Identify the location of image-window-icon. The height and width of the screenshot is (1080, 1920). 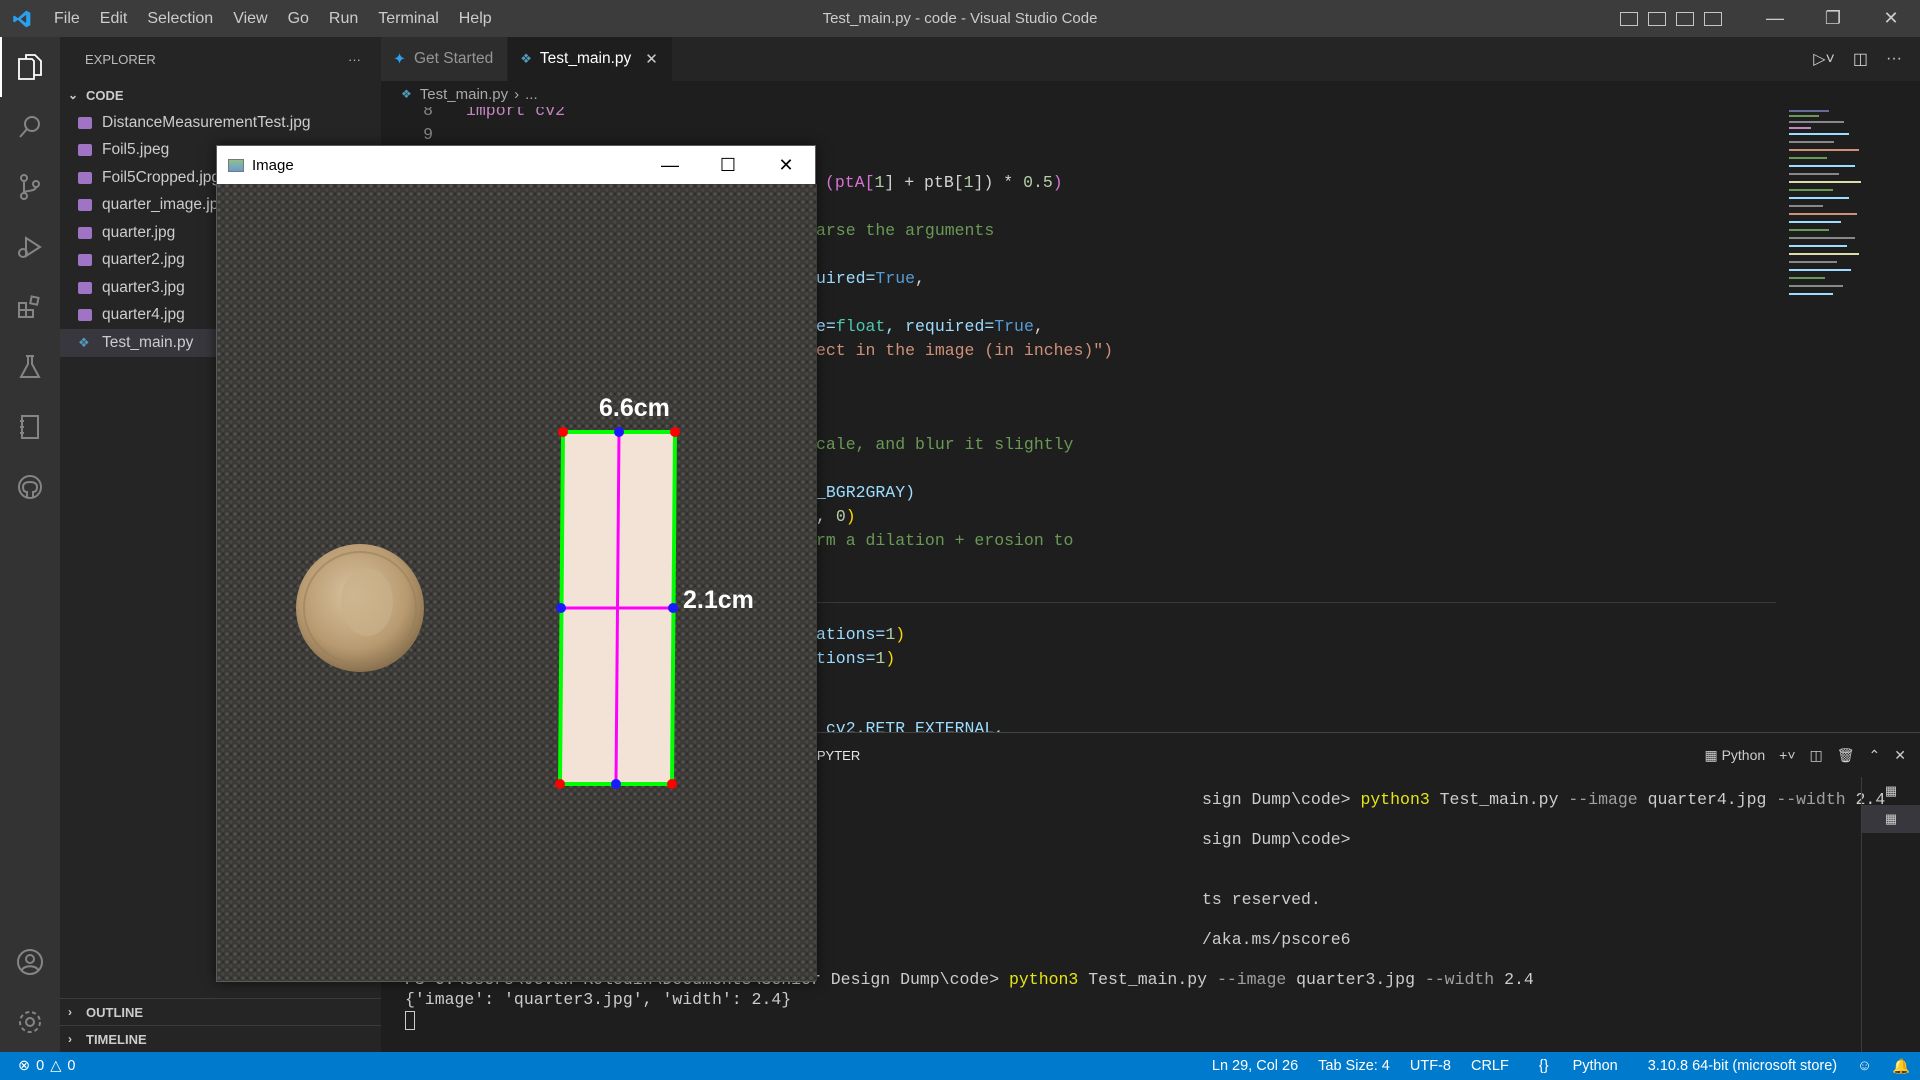
(236, 165).